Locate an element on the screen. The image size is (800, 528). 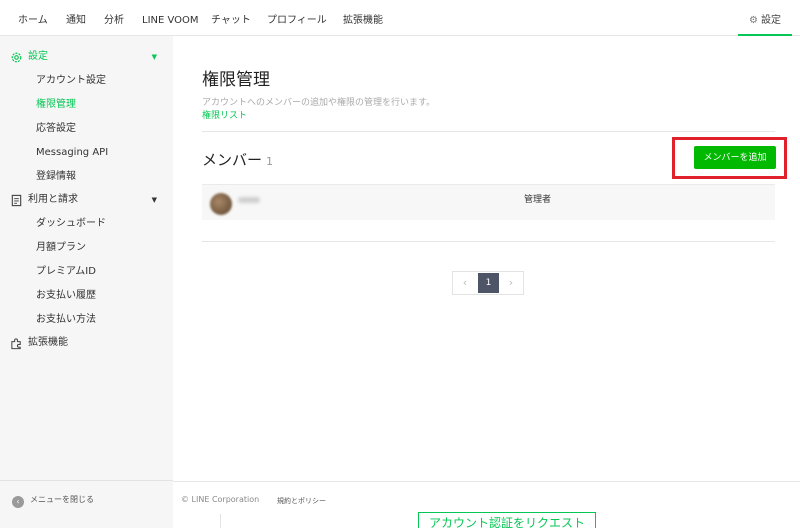
sidebar-group-settings: 設定 ▼ is located at coordinates (86, 57).